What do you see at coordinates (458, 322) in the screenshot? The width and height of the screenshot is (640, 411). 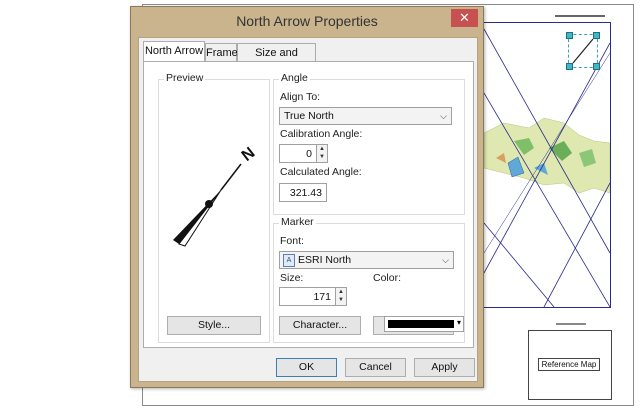 I see `chevron-down-icon: ▾` at bounding box center [458, 322].